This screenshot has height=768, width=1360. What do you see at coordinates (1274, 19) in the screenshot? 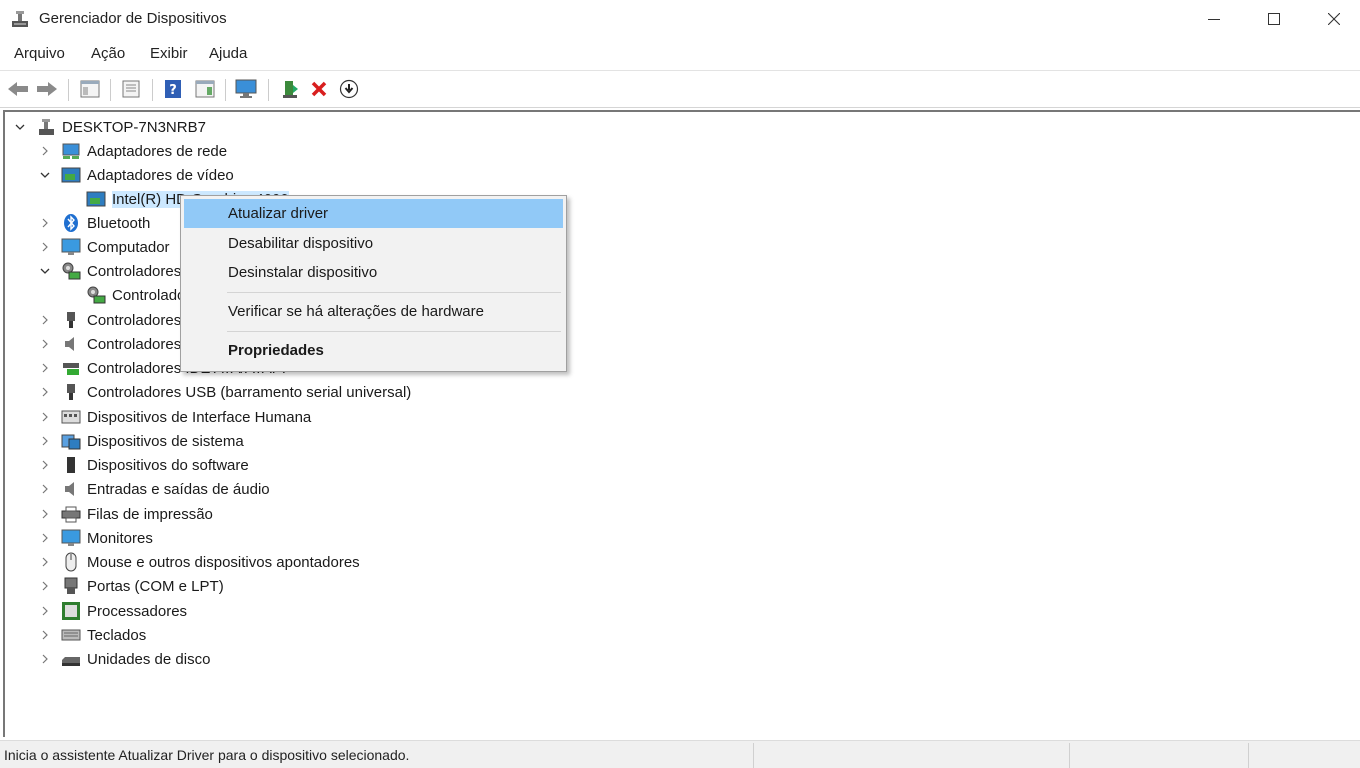
I see `maximize-button` at bounding box center [1274, 19].